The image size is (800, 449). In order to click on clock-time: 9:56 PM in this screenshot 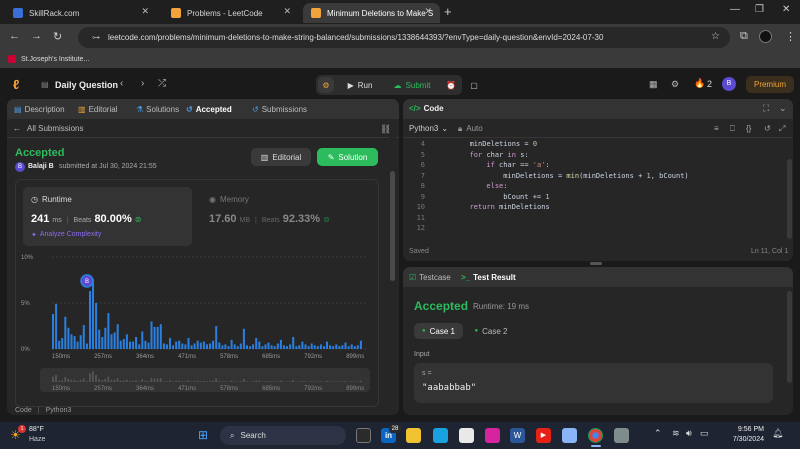, I will do `click(744, 429)`.